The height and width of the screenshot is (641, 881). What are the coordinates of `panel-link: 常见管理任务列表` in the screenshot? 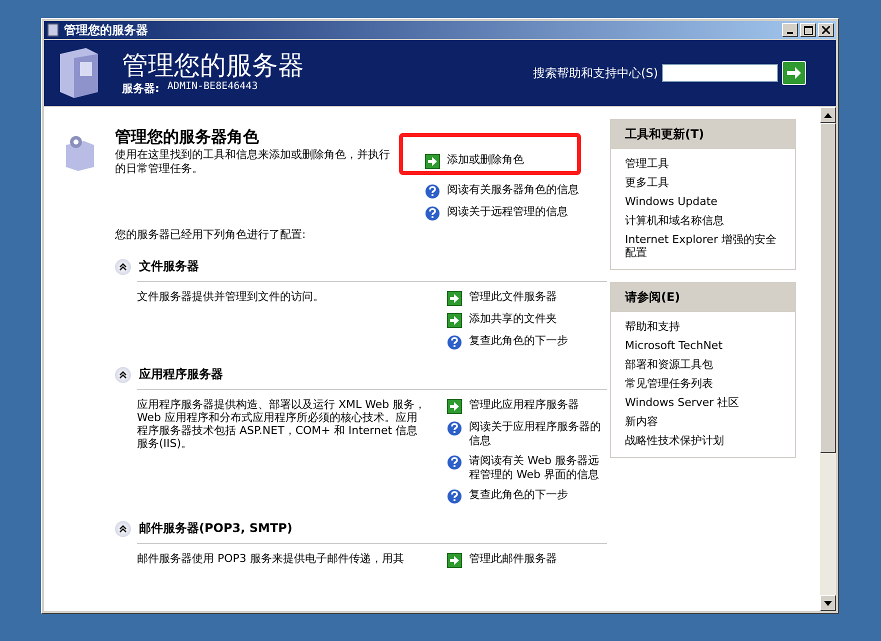 It's located at (703, 383).